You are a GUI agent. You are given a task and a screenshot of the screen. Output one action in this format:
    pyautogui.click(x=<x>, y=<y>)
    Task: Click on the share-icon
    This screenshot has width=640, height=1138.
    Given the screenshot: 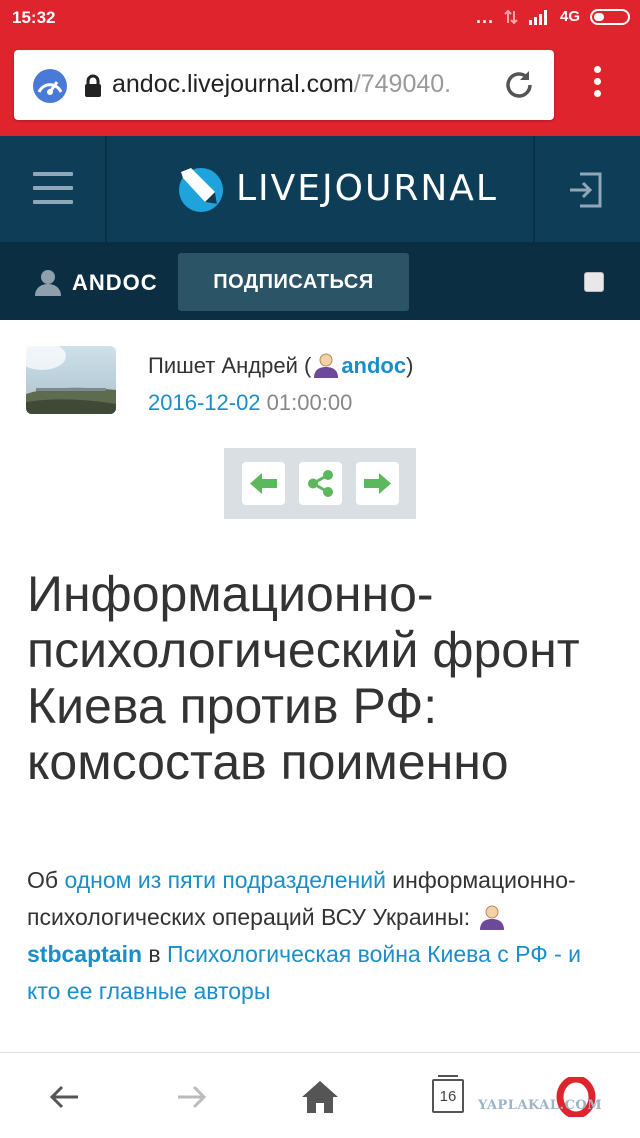 What is the action you would take?
    pyautogui.click(x=320, y=483)
    